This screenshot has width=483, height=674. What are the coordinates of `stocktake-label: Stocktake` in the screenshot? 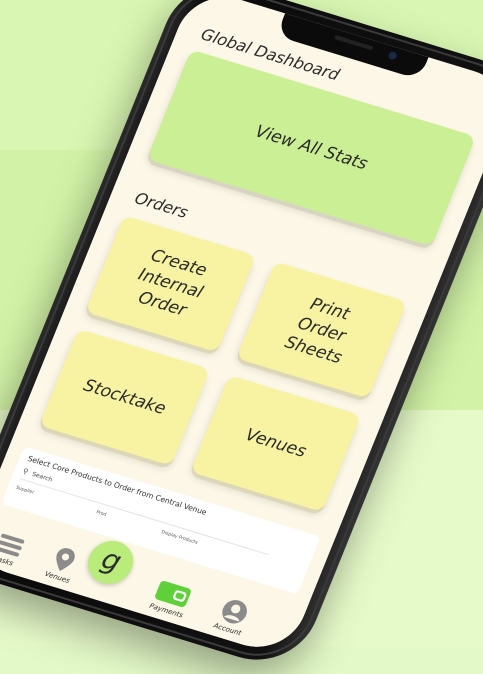 It's located at (124, 397).